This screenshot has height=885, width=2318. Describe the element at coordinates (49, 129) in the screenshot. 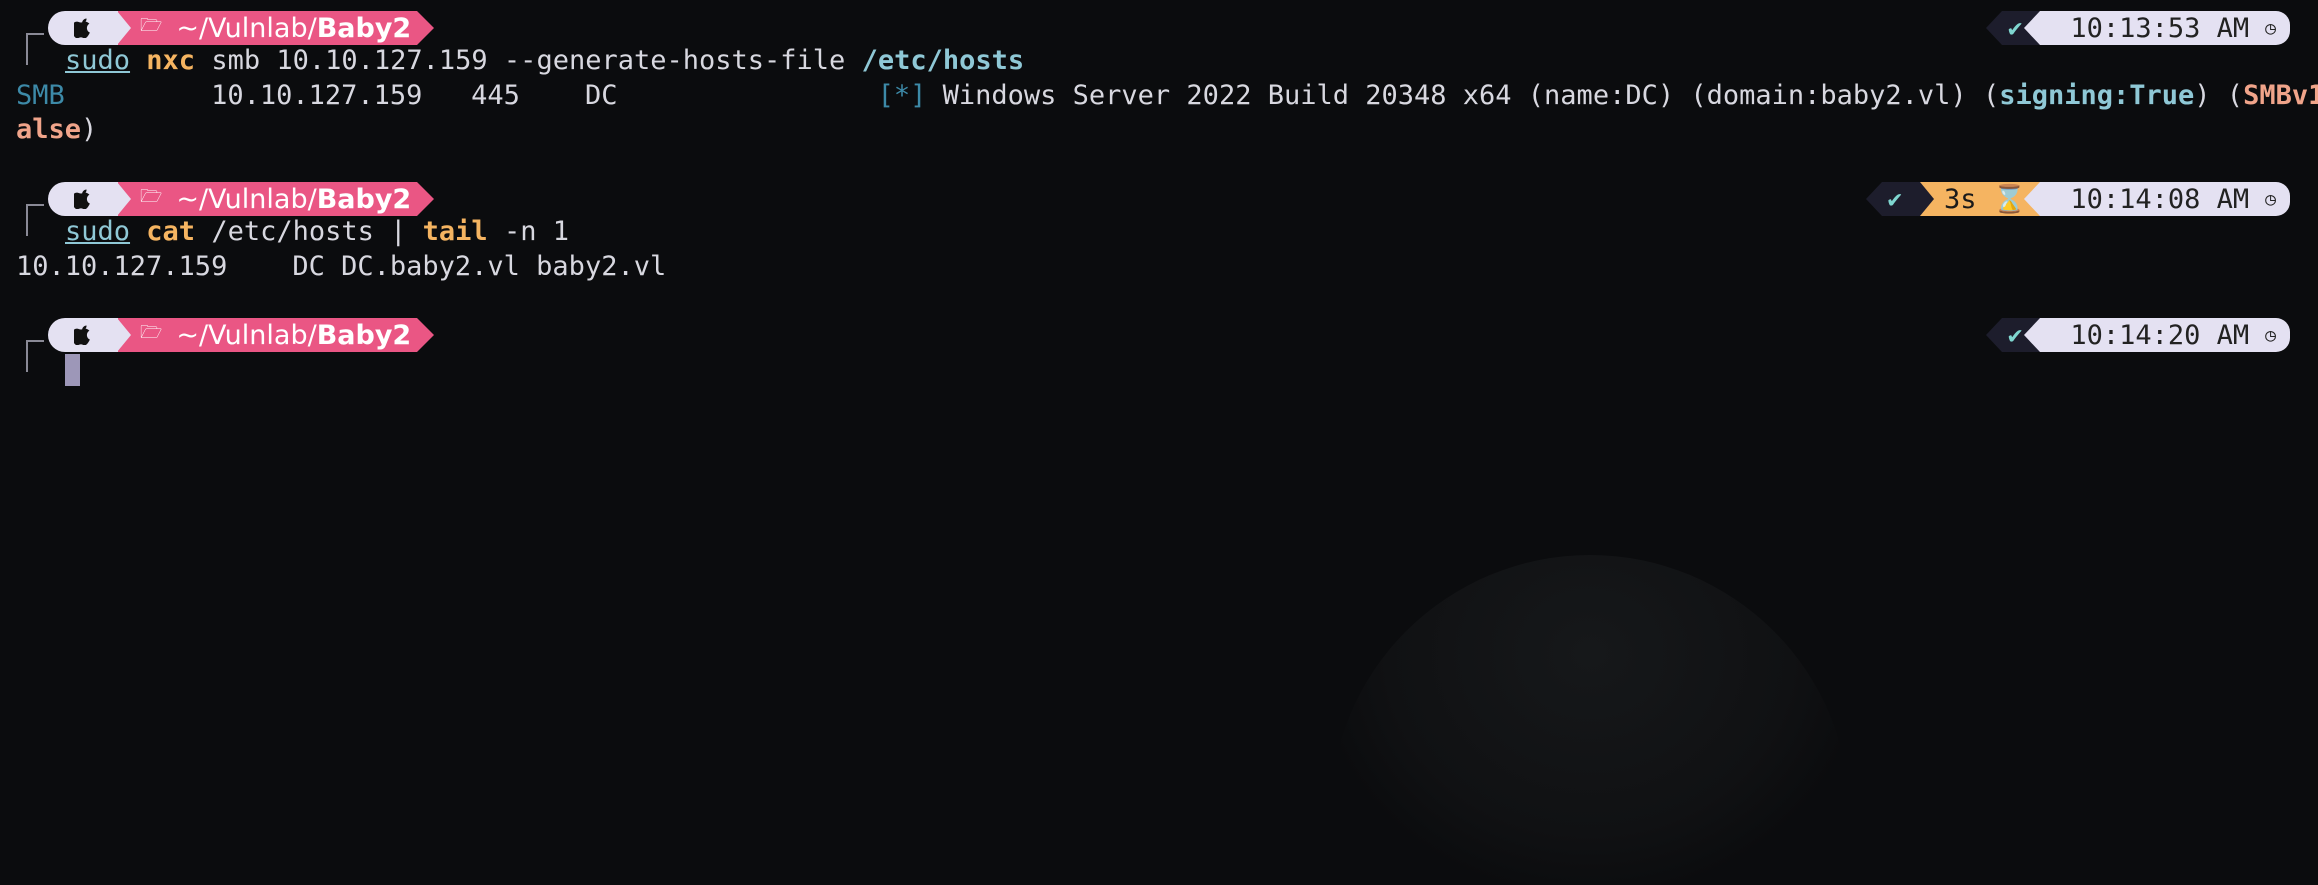

I see `output-smbv1-cont: alse` at that location.